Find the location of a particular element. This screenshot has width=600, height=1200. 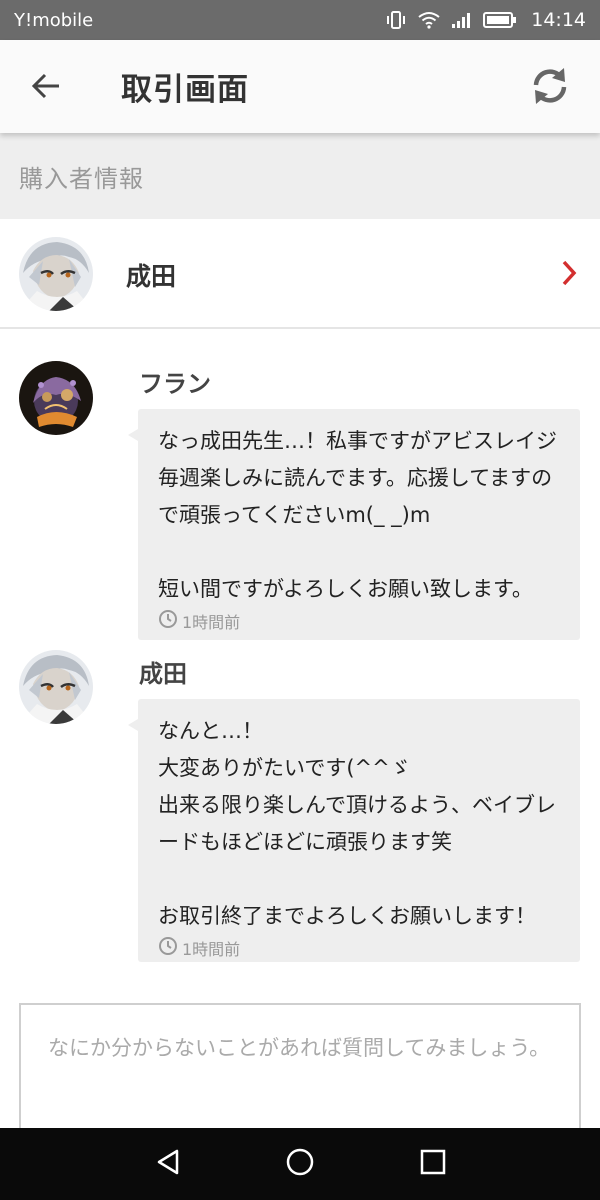

recents-square-icon is located at coordinates (433, 1164).